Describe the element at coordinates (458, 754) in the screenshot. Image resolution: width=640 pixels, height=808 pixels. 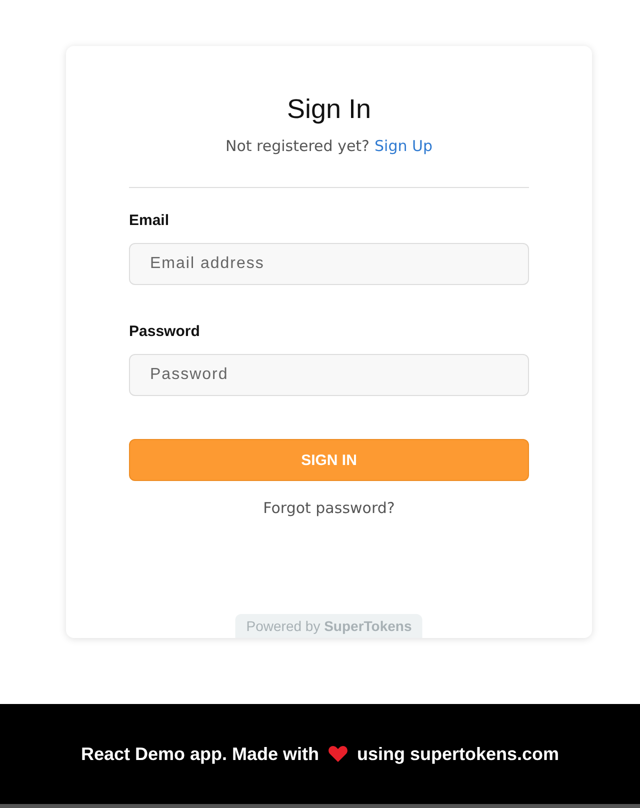
I see `footer-text: using supertokens.com` at that location.